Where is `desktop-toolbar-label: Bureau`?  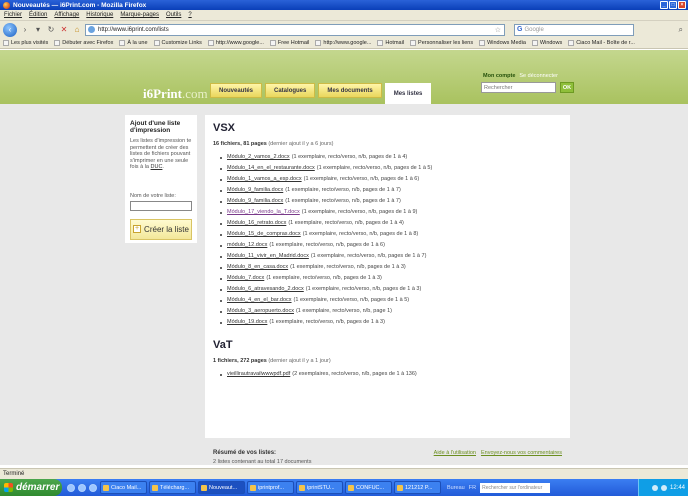 desktop-toolbar-label: Bureau is located at coordinates (456, 488).